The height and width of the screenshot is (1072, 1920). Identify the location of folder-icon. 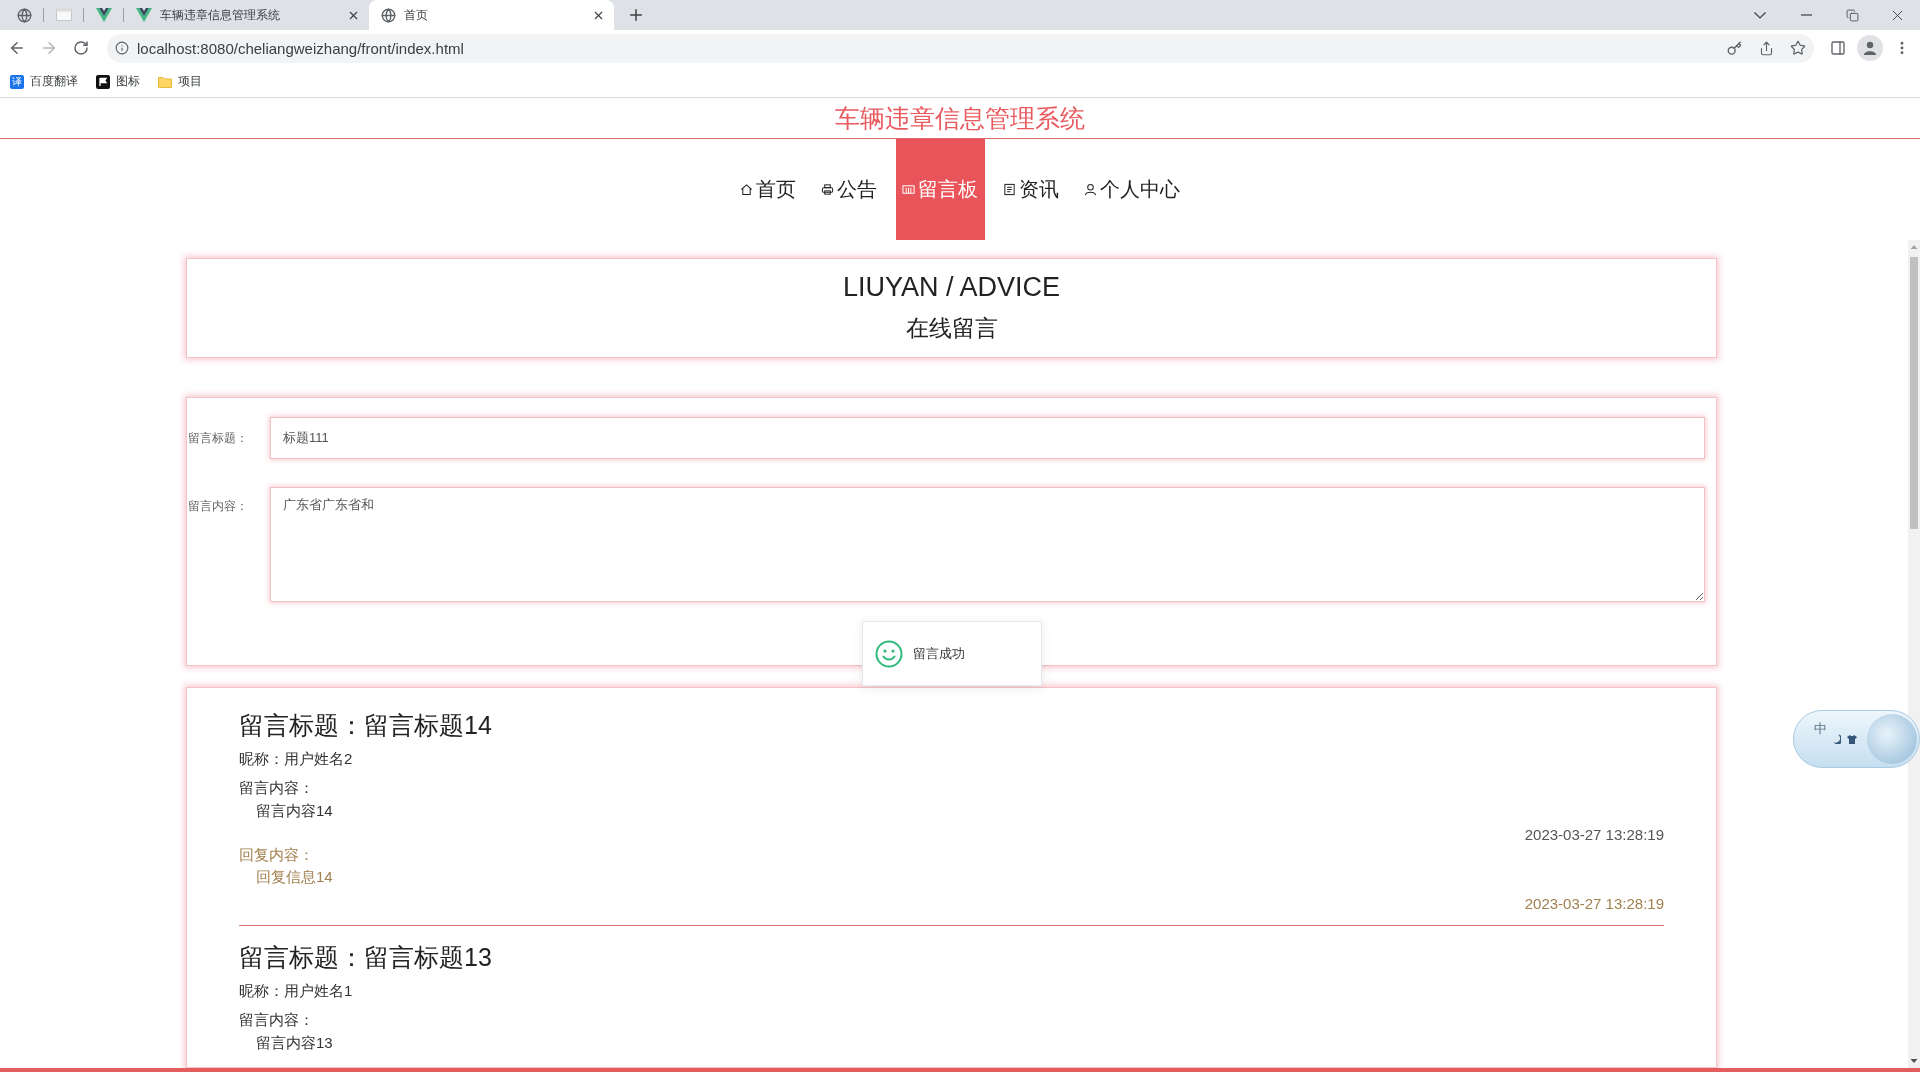
(165, 81).